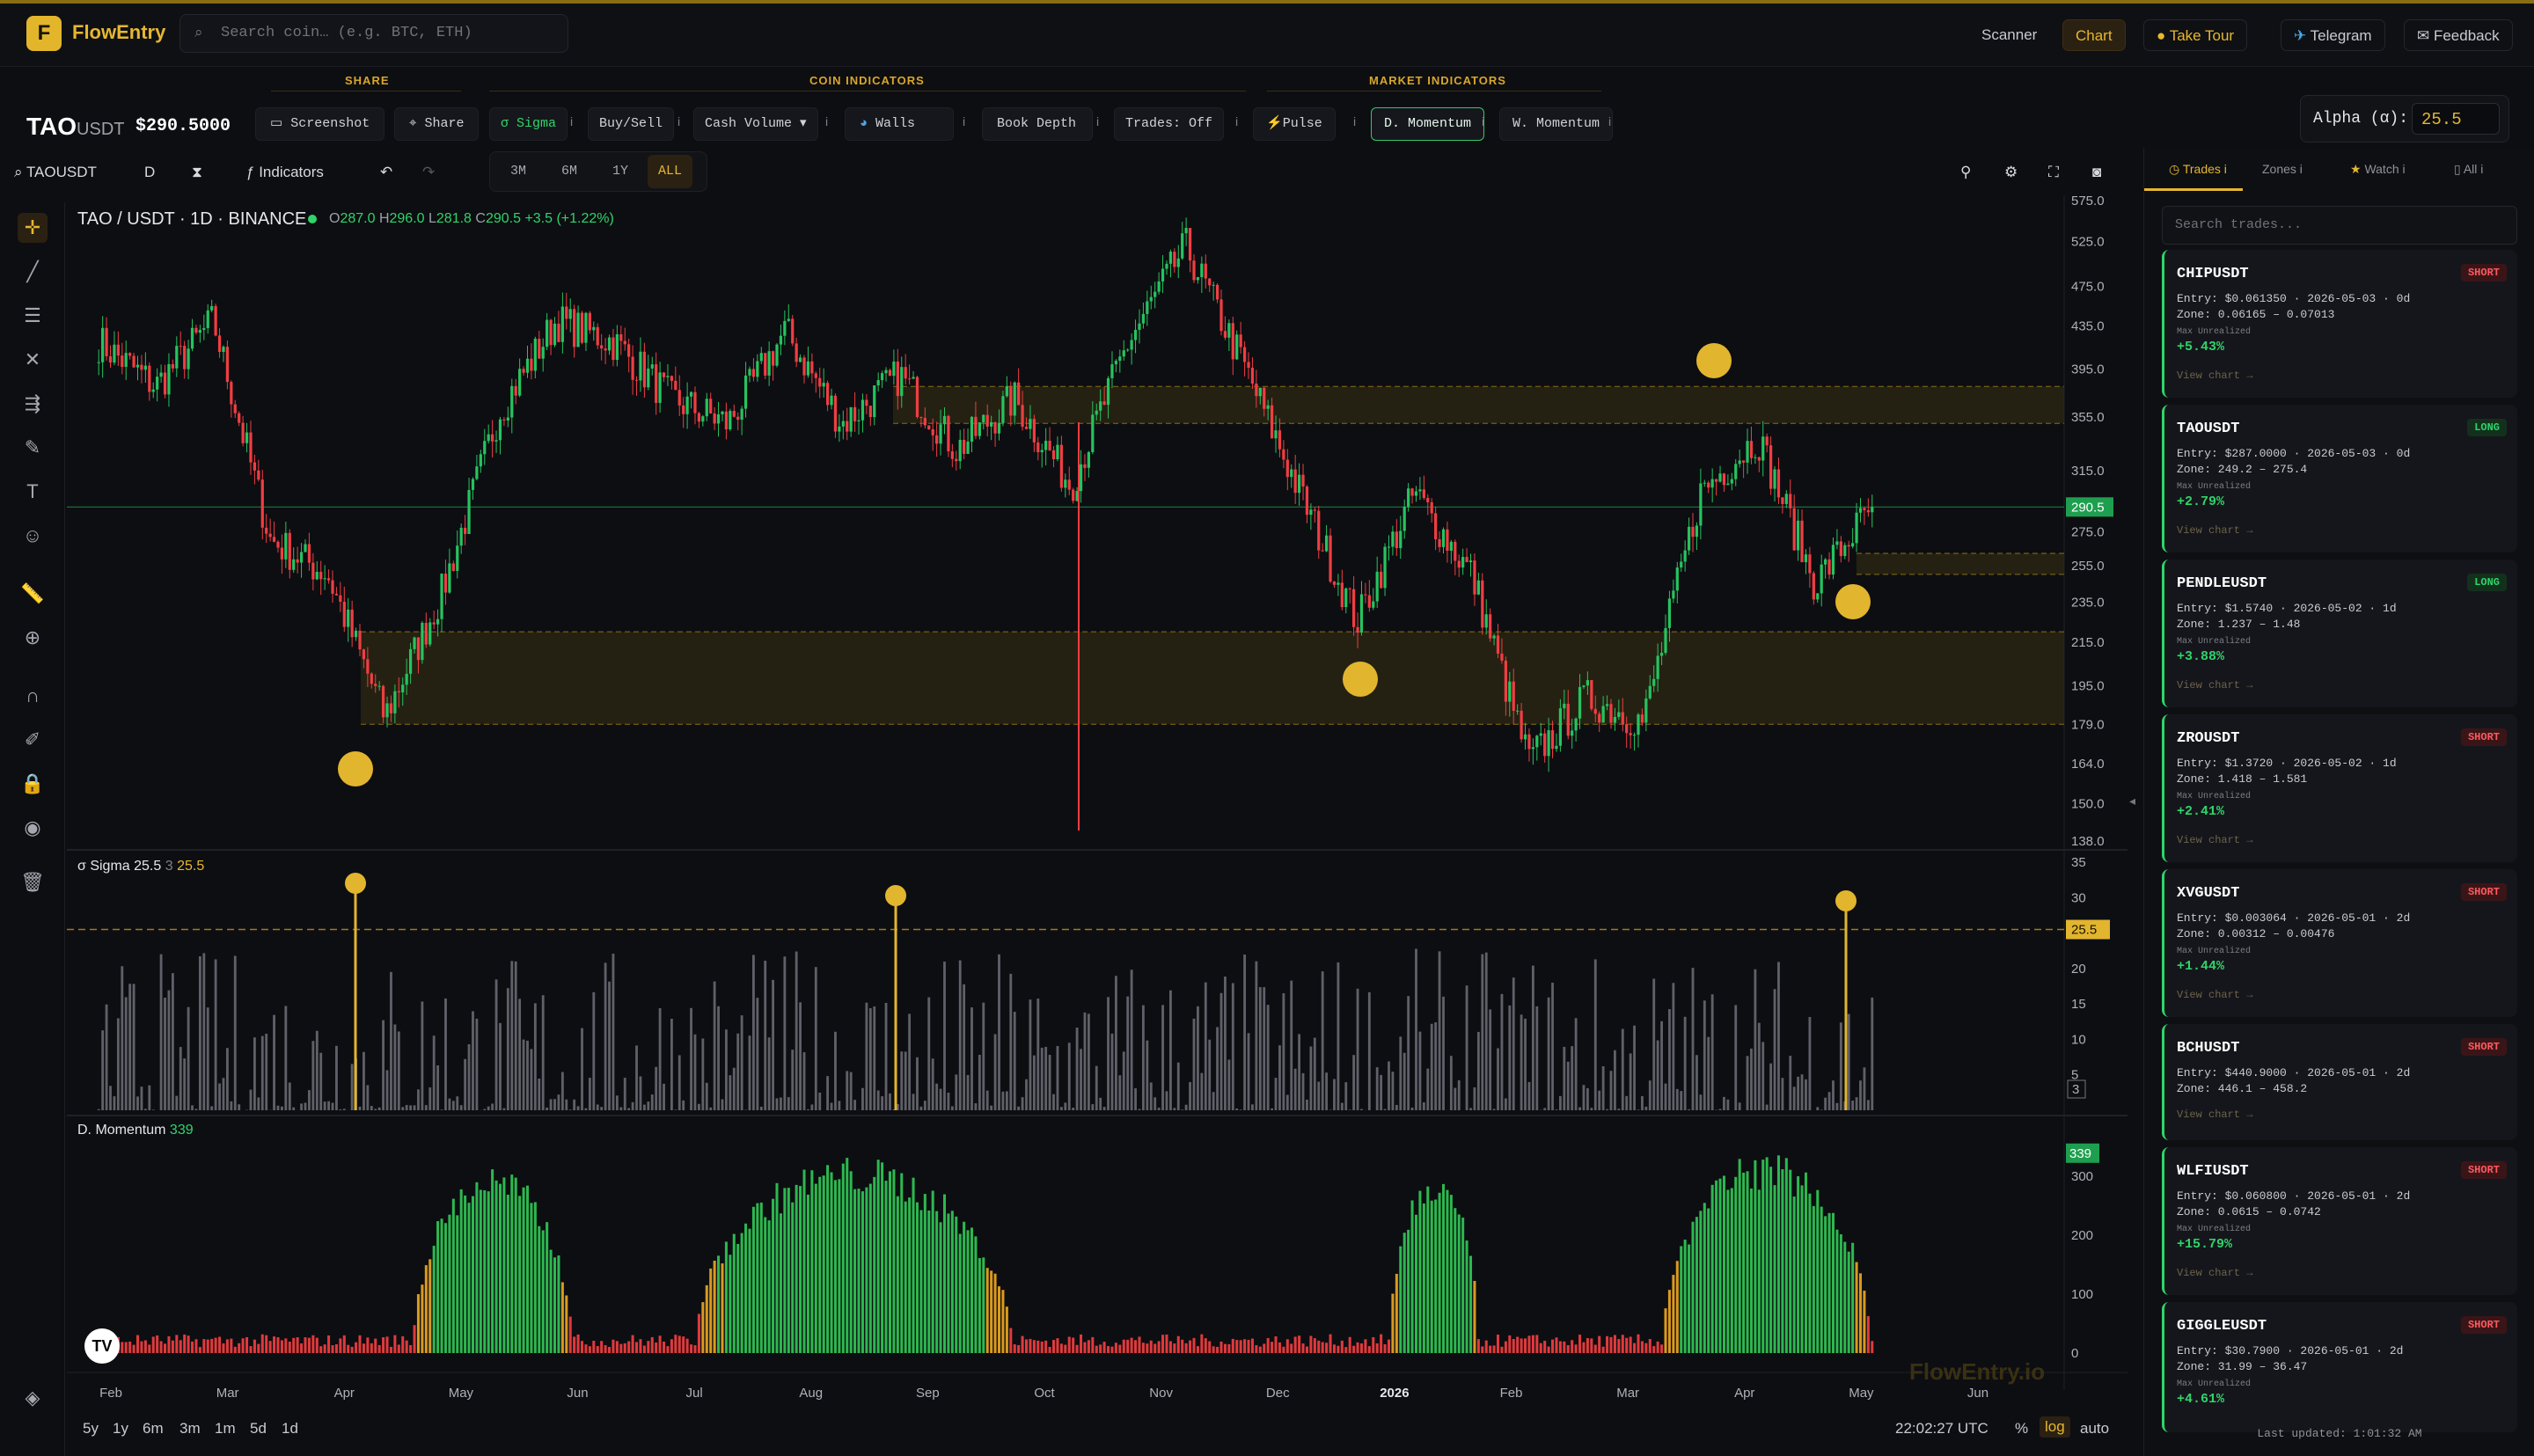 The width and height of the screenshot is (2534, 1456). What do you see at coordinates (91, 1429) in the screenshot?
I see `bottom-range-5y: 5y` at bounding box center [91, 1429].